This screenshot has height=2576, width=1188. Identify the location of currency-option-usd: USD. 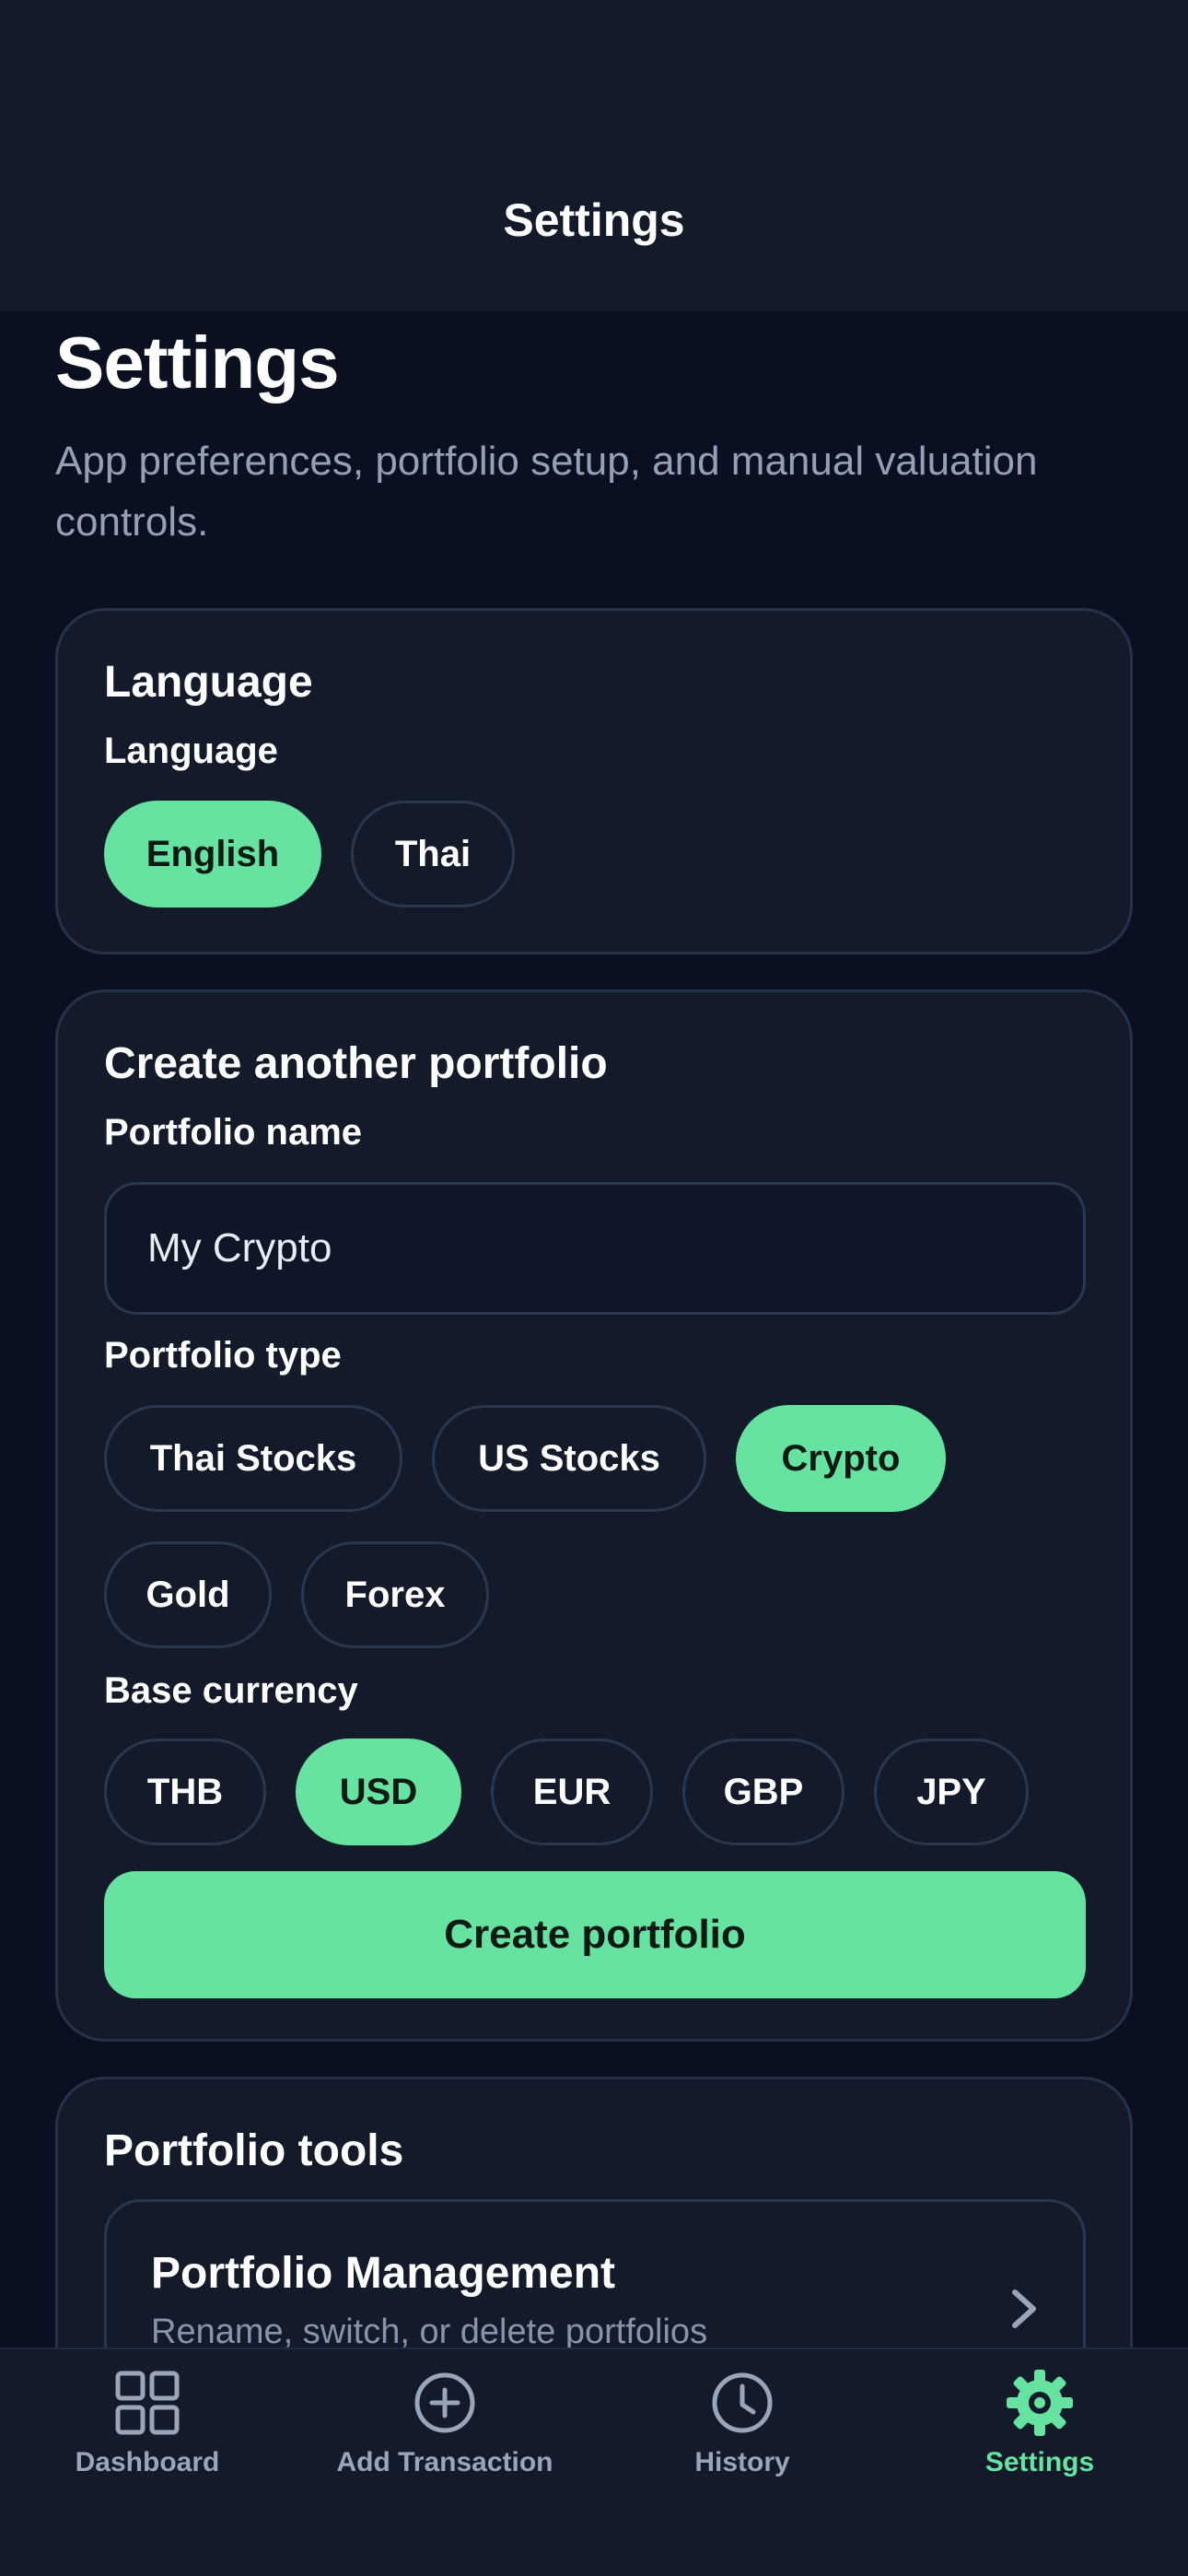
(378, 1792).